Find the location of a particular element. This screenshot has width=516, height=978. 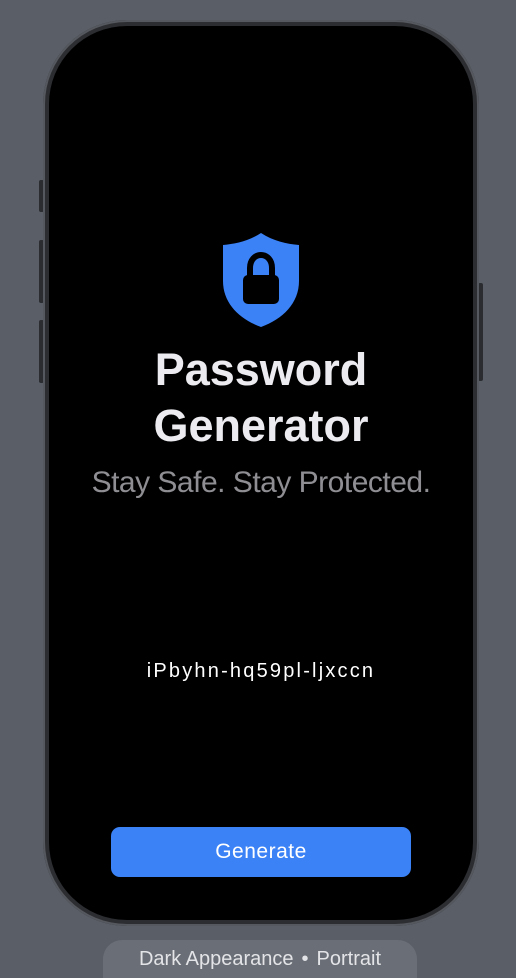

generate-button: Generate is located at coordinates (261, 852).